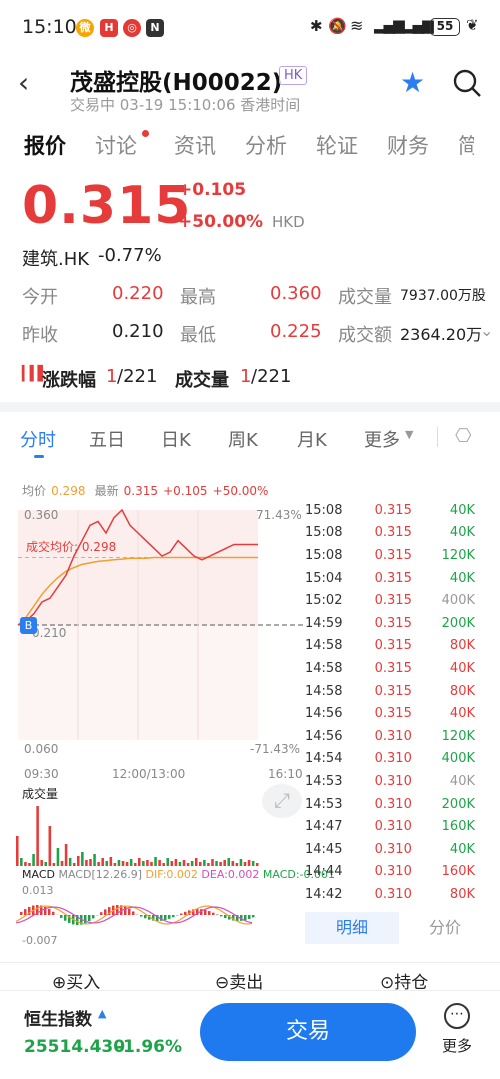 Image resolution: width=500 pixels, height=1079 pixels. I want to click on fullscreen-icon: ⤢, so click(282, 801).